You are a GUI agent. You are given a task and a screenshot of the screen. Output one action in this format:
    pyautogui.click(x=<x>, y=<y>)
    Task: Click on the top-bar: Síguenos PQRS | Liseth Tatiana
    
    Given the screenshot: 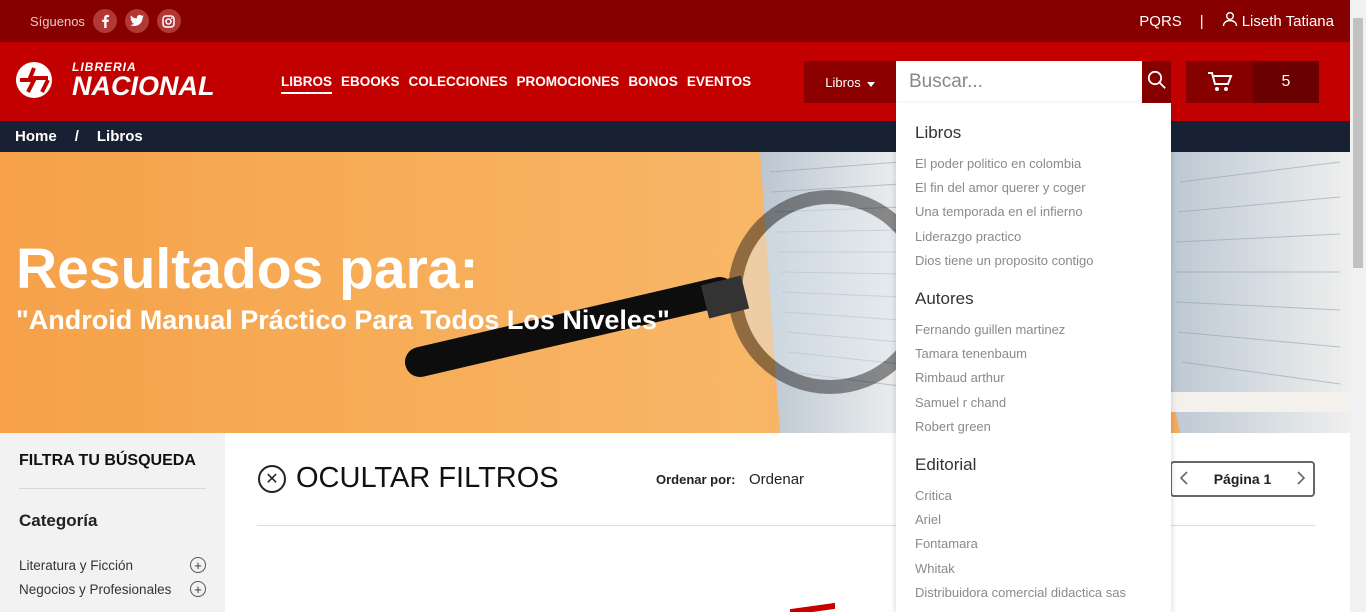 What is the action you would take?
    pyautogui.click(x=675, y=21)
    